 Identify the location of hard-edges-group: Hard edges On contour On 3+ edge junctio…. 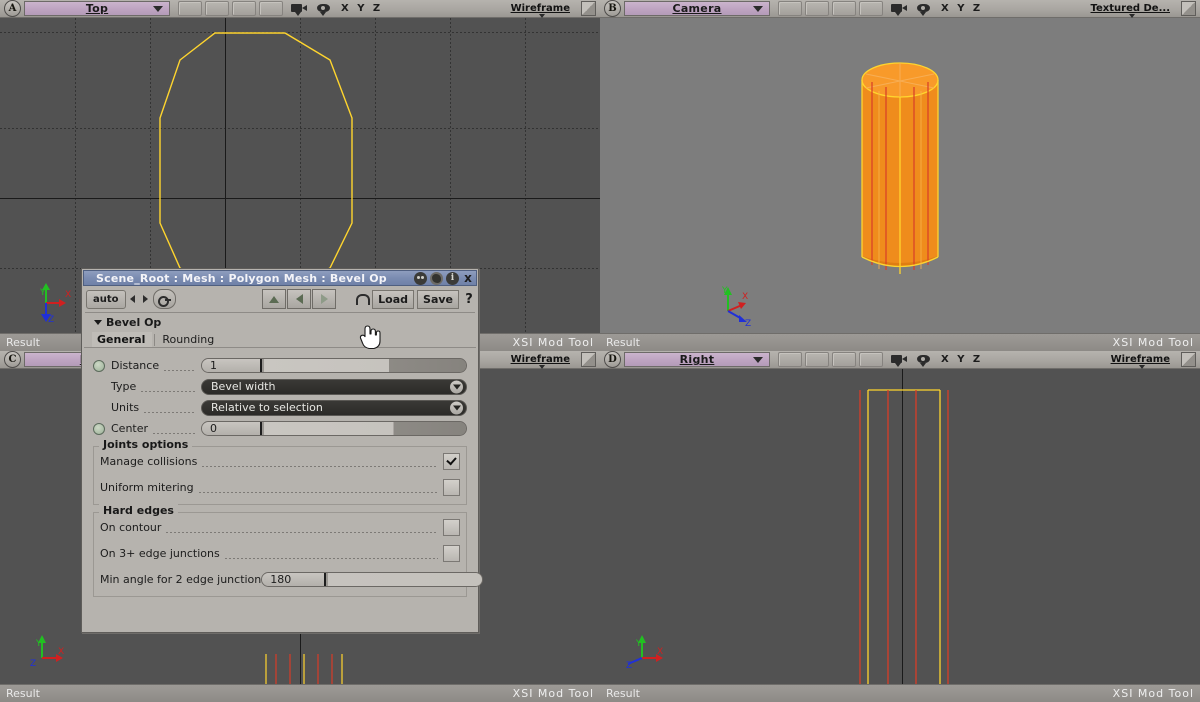
(288, 550).